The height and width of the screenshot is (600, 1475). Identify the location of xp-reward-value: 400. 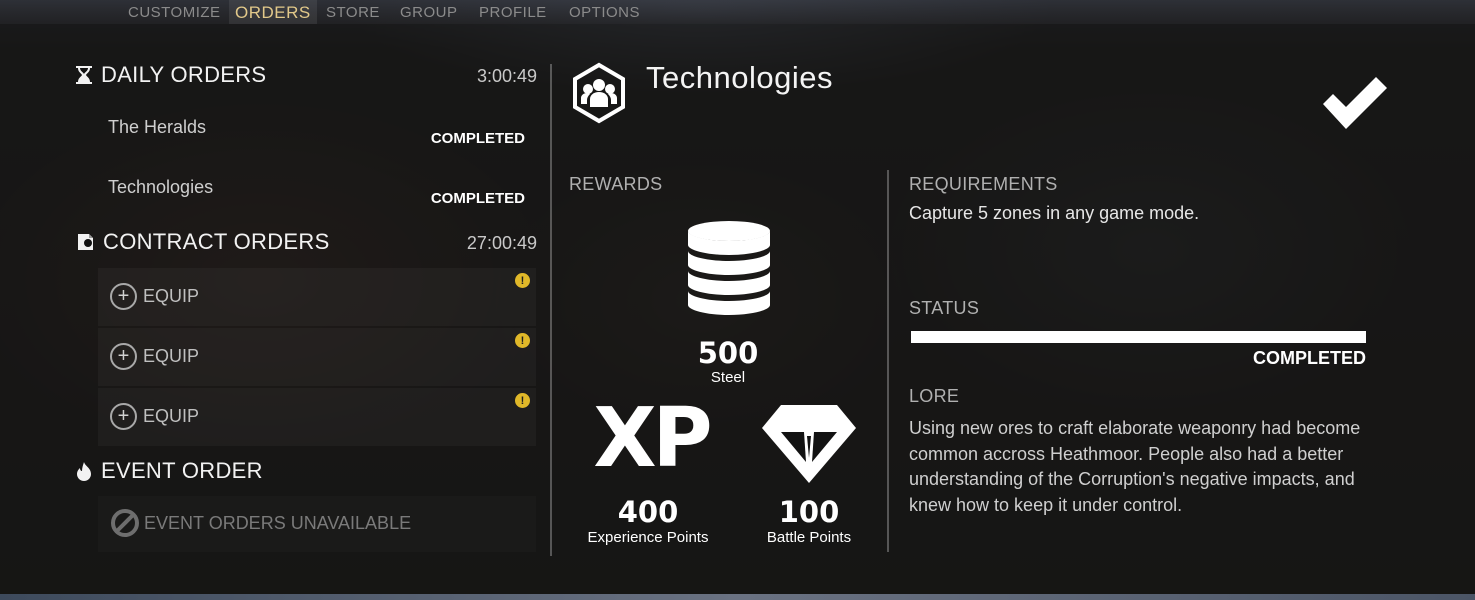
(648, 512).